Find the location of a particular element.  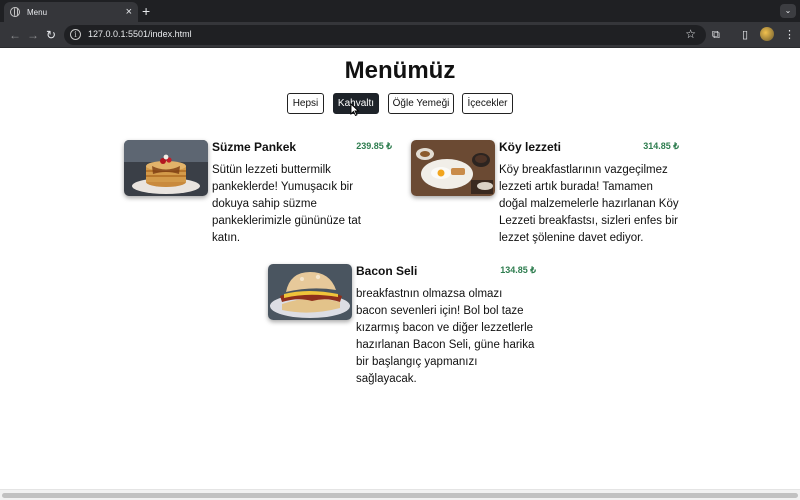

village-breakfast-photo is located at coordinates (453, 168).